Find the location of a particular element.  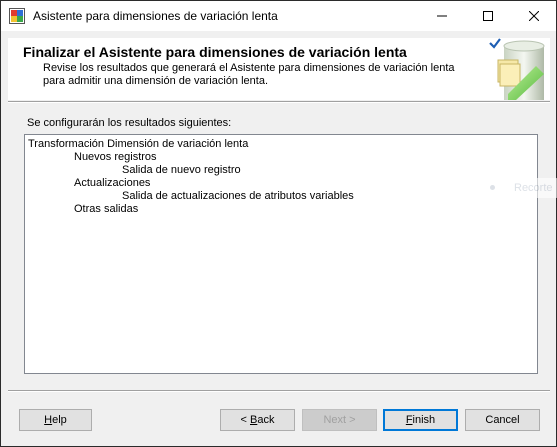

close-icon is located at coordinates (534, 16).